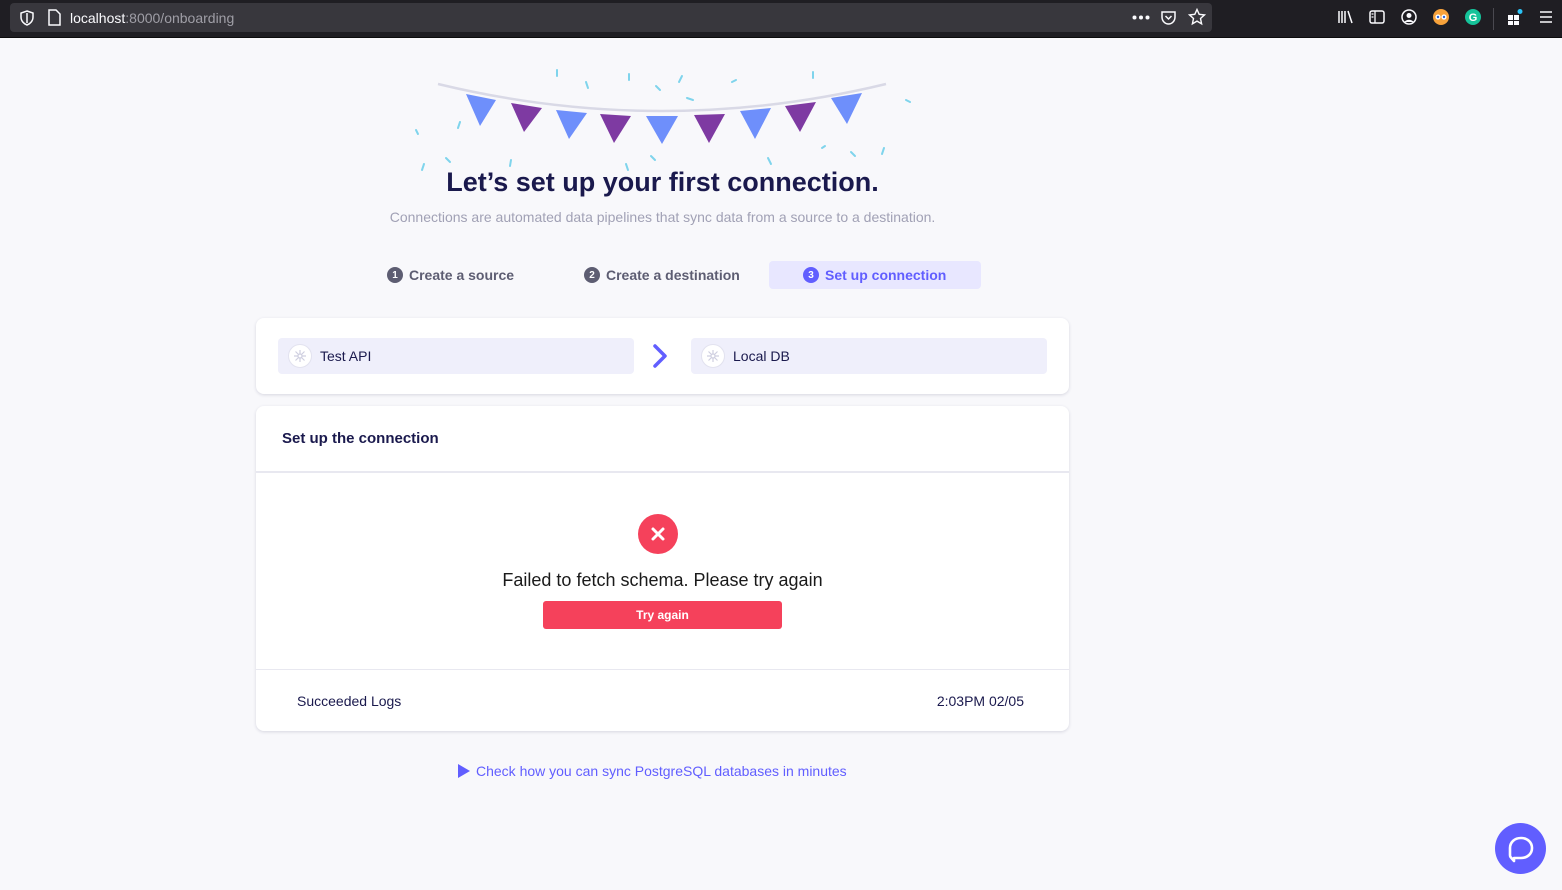 The image size is (1562, 890). I want to click on error-icon, so click(658, 534).